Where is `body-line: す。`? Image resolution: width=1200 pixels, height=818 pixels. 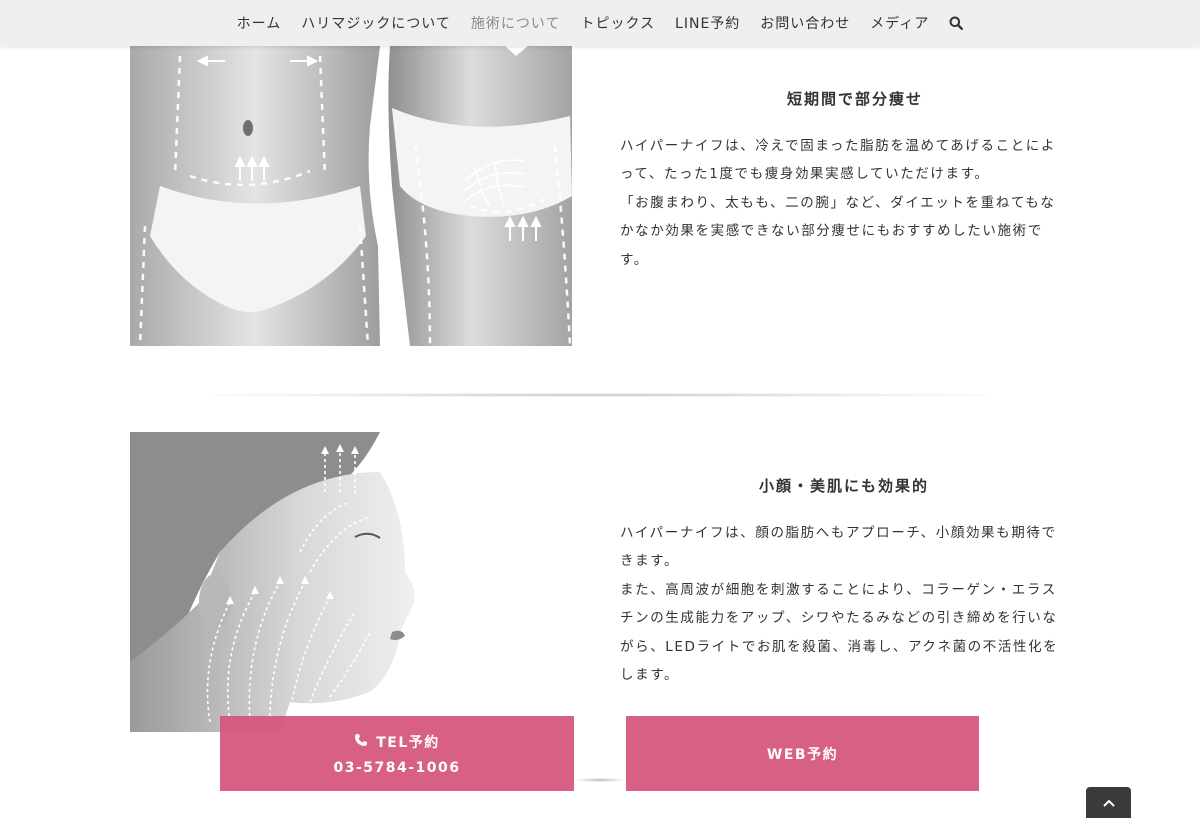
body-line: す。 is located at coordinates (634, 259).